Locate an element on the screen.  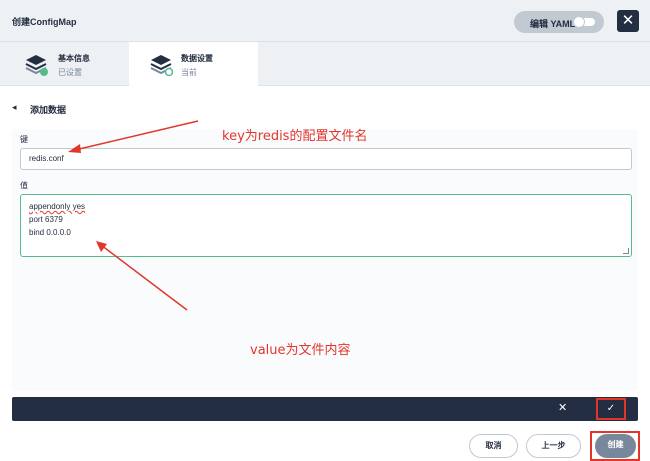
step-basic-info: 基本信息 已设置 is located at coordinates (64, 64).